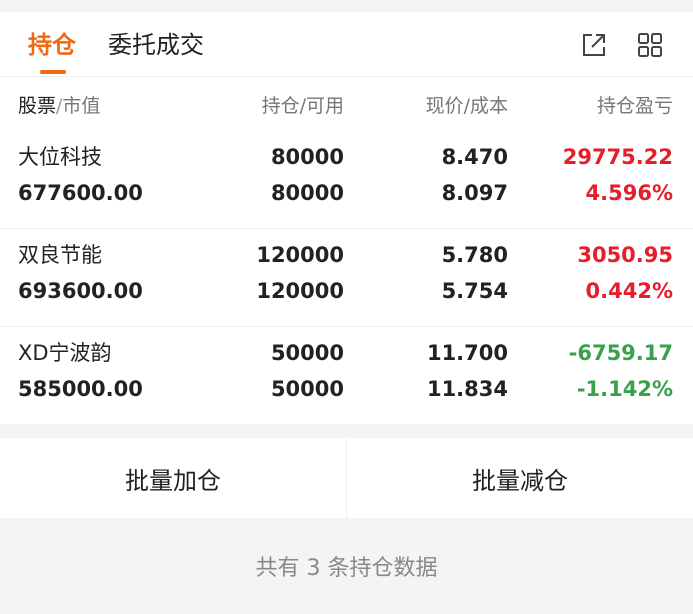 The width and height of the screenshot is (693, 614). Describe the element at coordinates (617, 157) in the screenshot. I see `pnl-amount: 29775.22` at that location.